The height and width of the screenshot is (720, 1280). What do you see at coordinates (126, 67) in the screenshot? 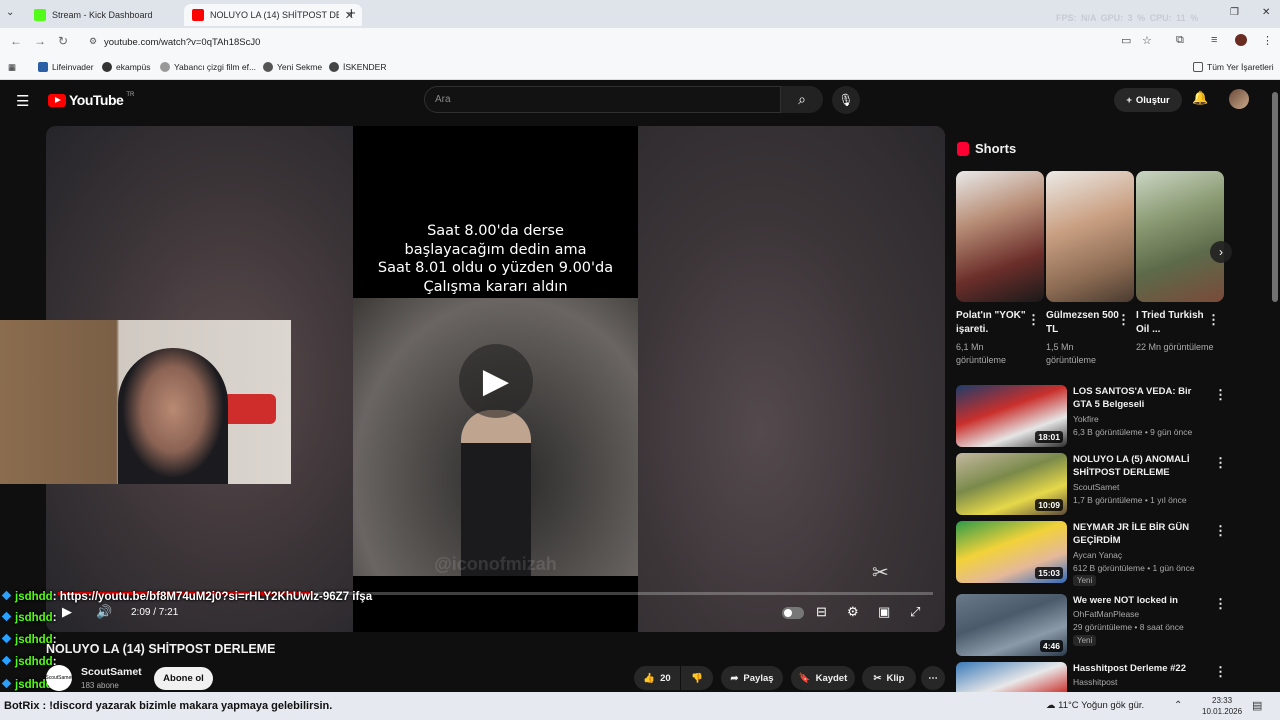
I see `bookmark-ekampus: ekampüs` at bounding box center [126, 67].